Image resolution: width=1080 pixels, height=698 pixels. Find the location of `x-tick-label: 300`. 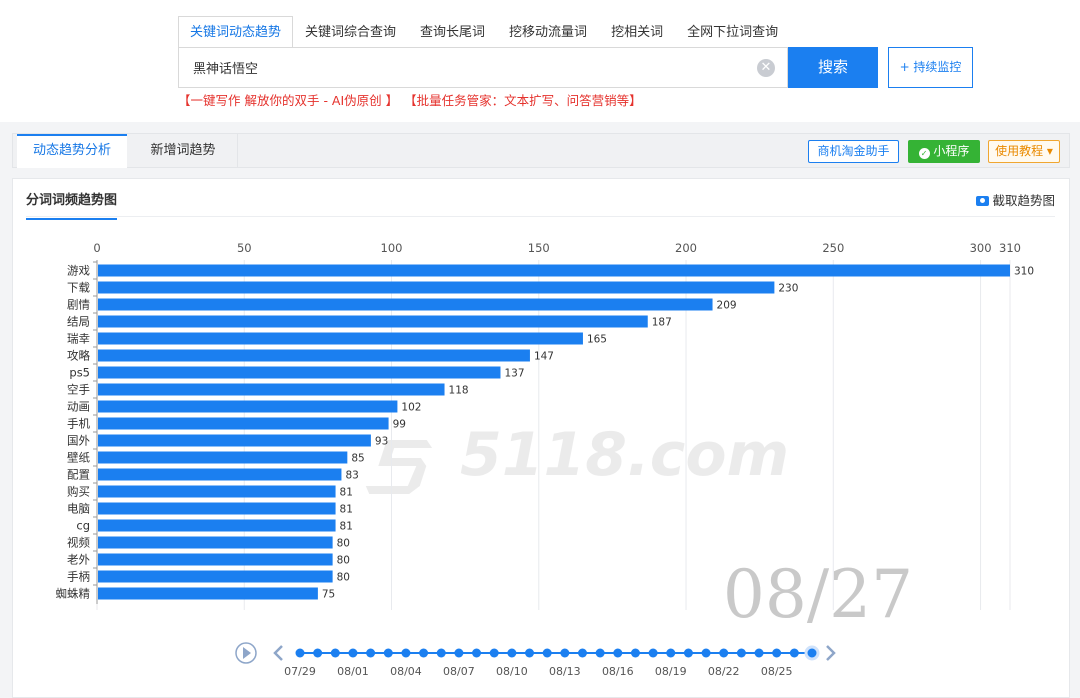

x-tick-label: 300 is located at coordinates (981, 248).